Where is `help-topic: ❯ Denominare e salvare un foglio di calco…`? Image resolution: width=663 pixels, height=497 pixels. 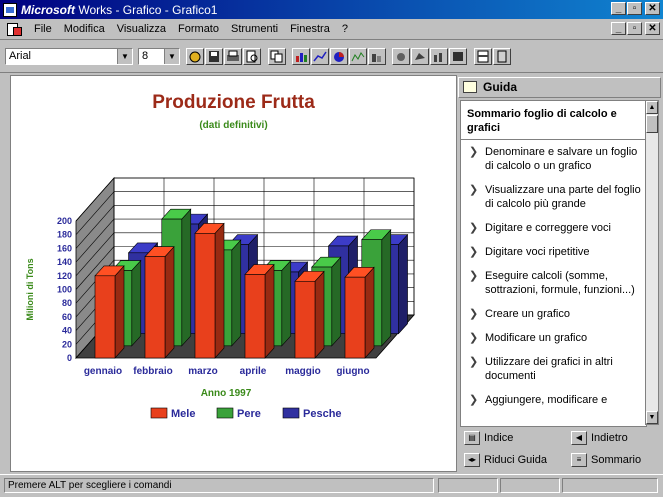
help-topic: ❯ Denominare e salvare un foglio di calco… is located at coordinates (553, 159).